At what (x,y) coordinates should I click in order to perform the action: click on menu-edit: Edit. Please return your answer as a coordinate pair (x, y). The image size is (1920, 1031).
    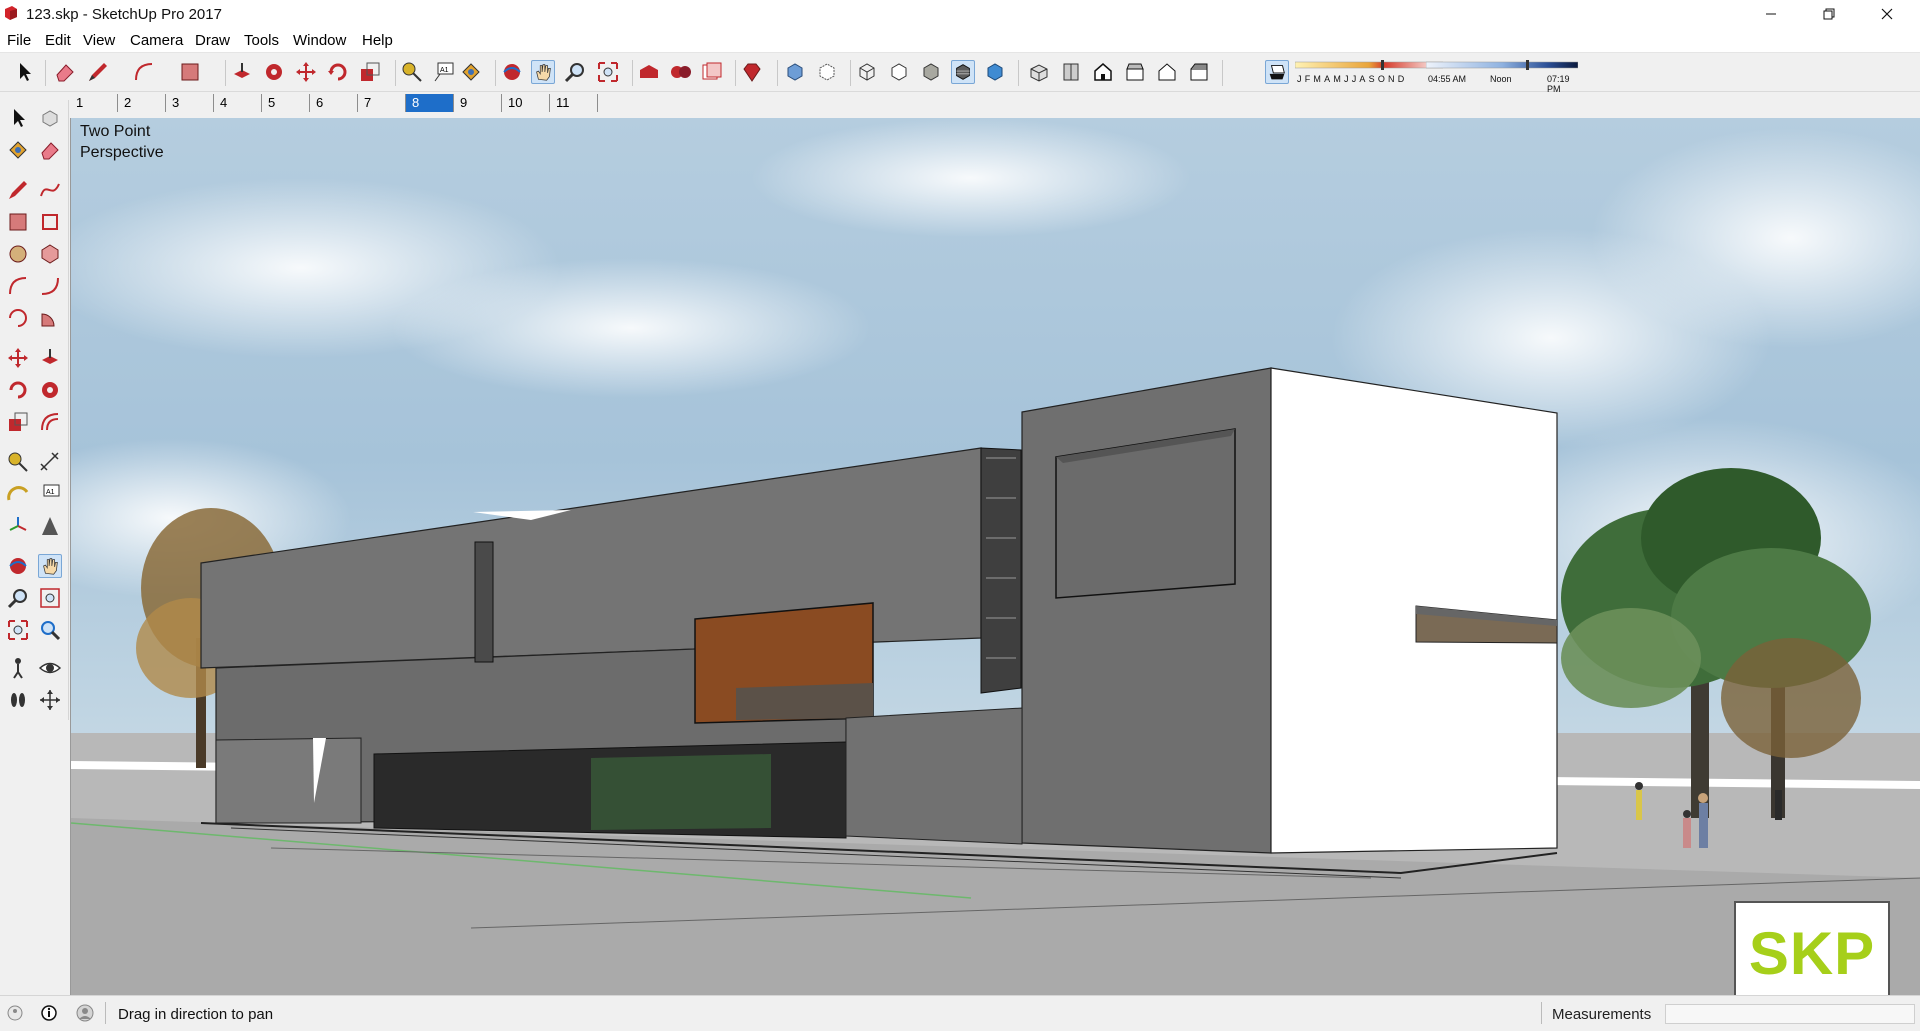
    Looking at the image, I should click on (58, 40).